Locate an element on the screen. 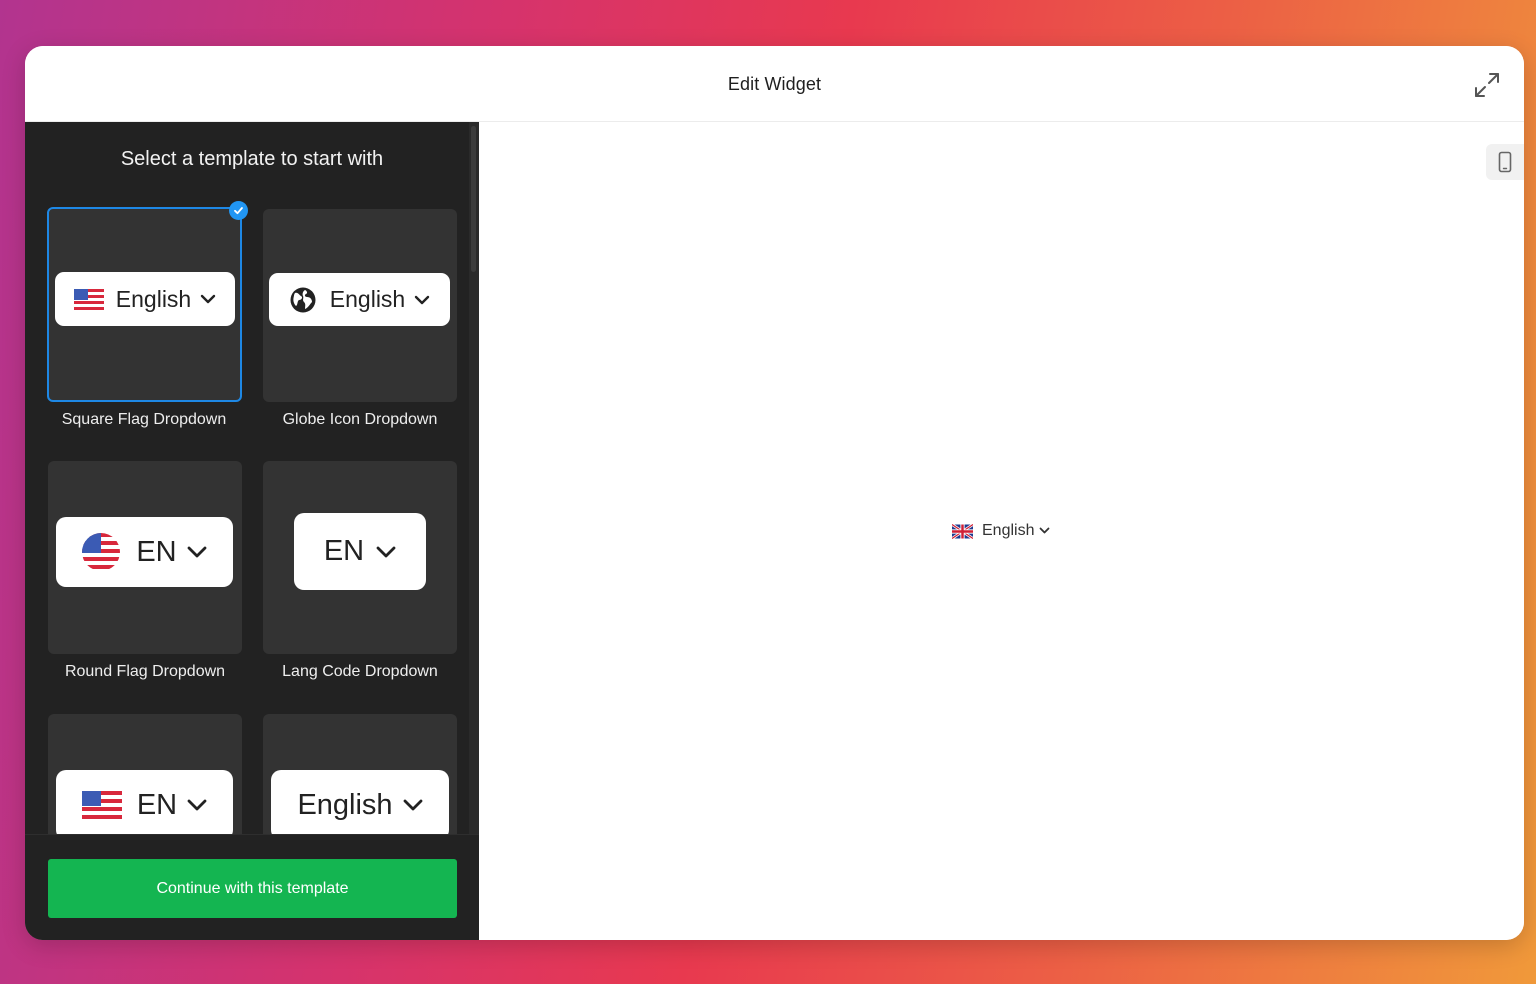 The image size is (1536, 984). sidebar-scrollbar is located at coordinates (474, 478).